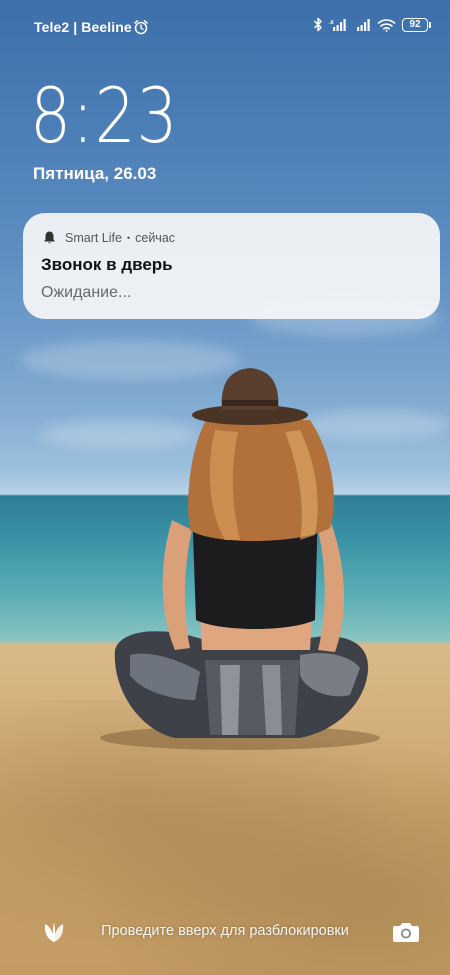 This screenshot has height=975, width=450. What do you see at coordinates (372, 24) in the screenshot?
I see `status-icons: .il 92` at bounding box center [372, 24].